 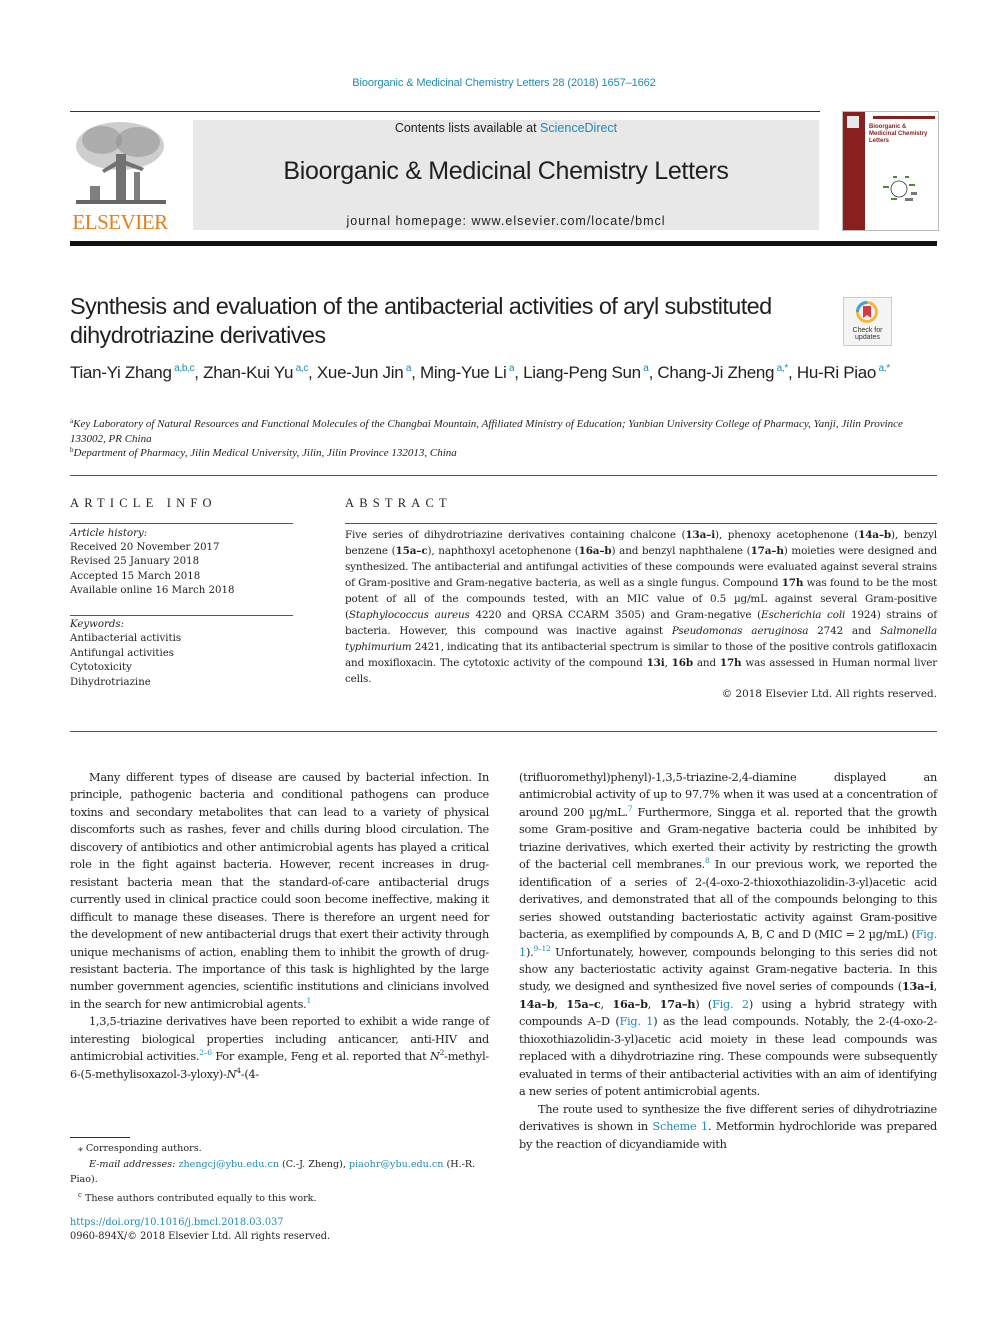 I want to click on author-affiliation-link: a,b,c, so click(x=183, y=368).